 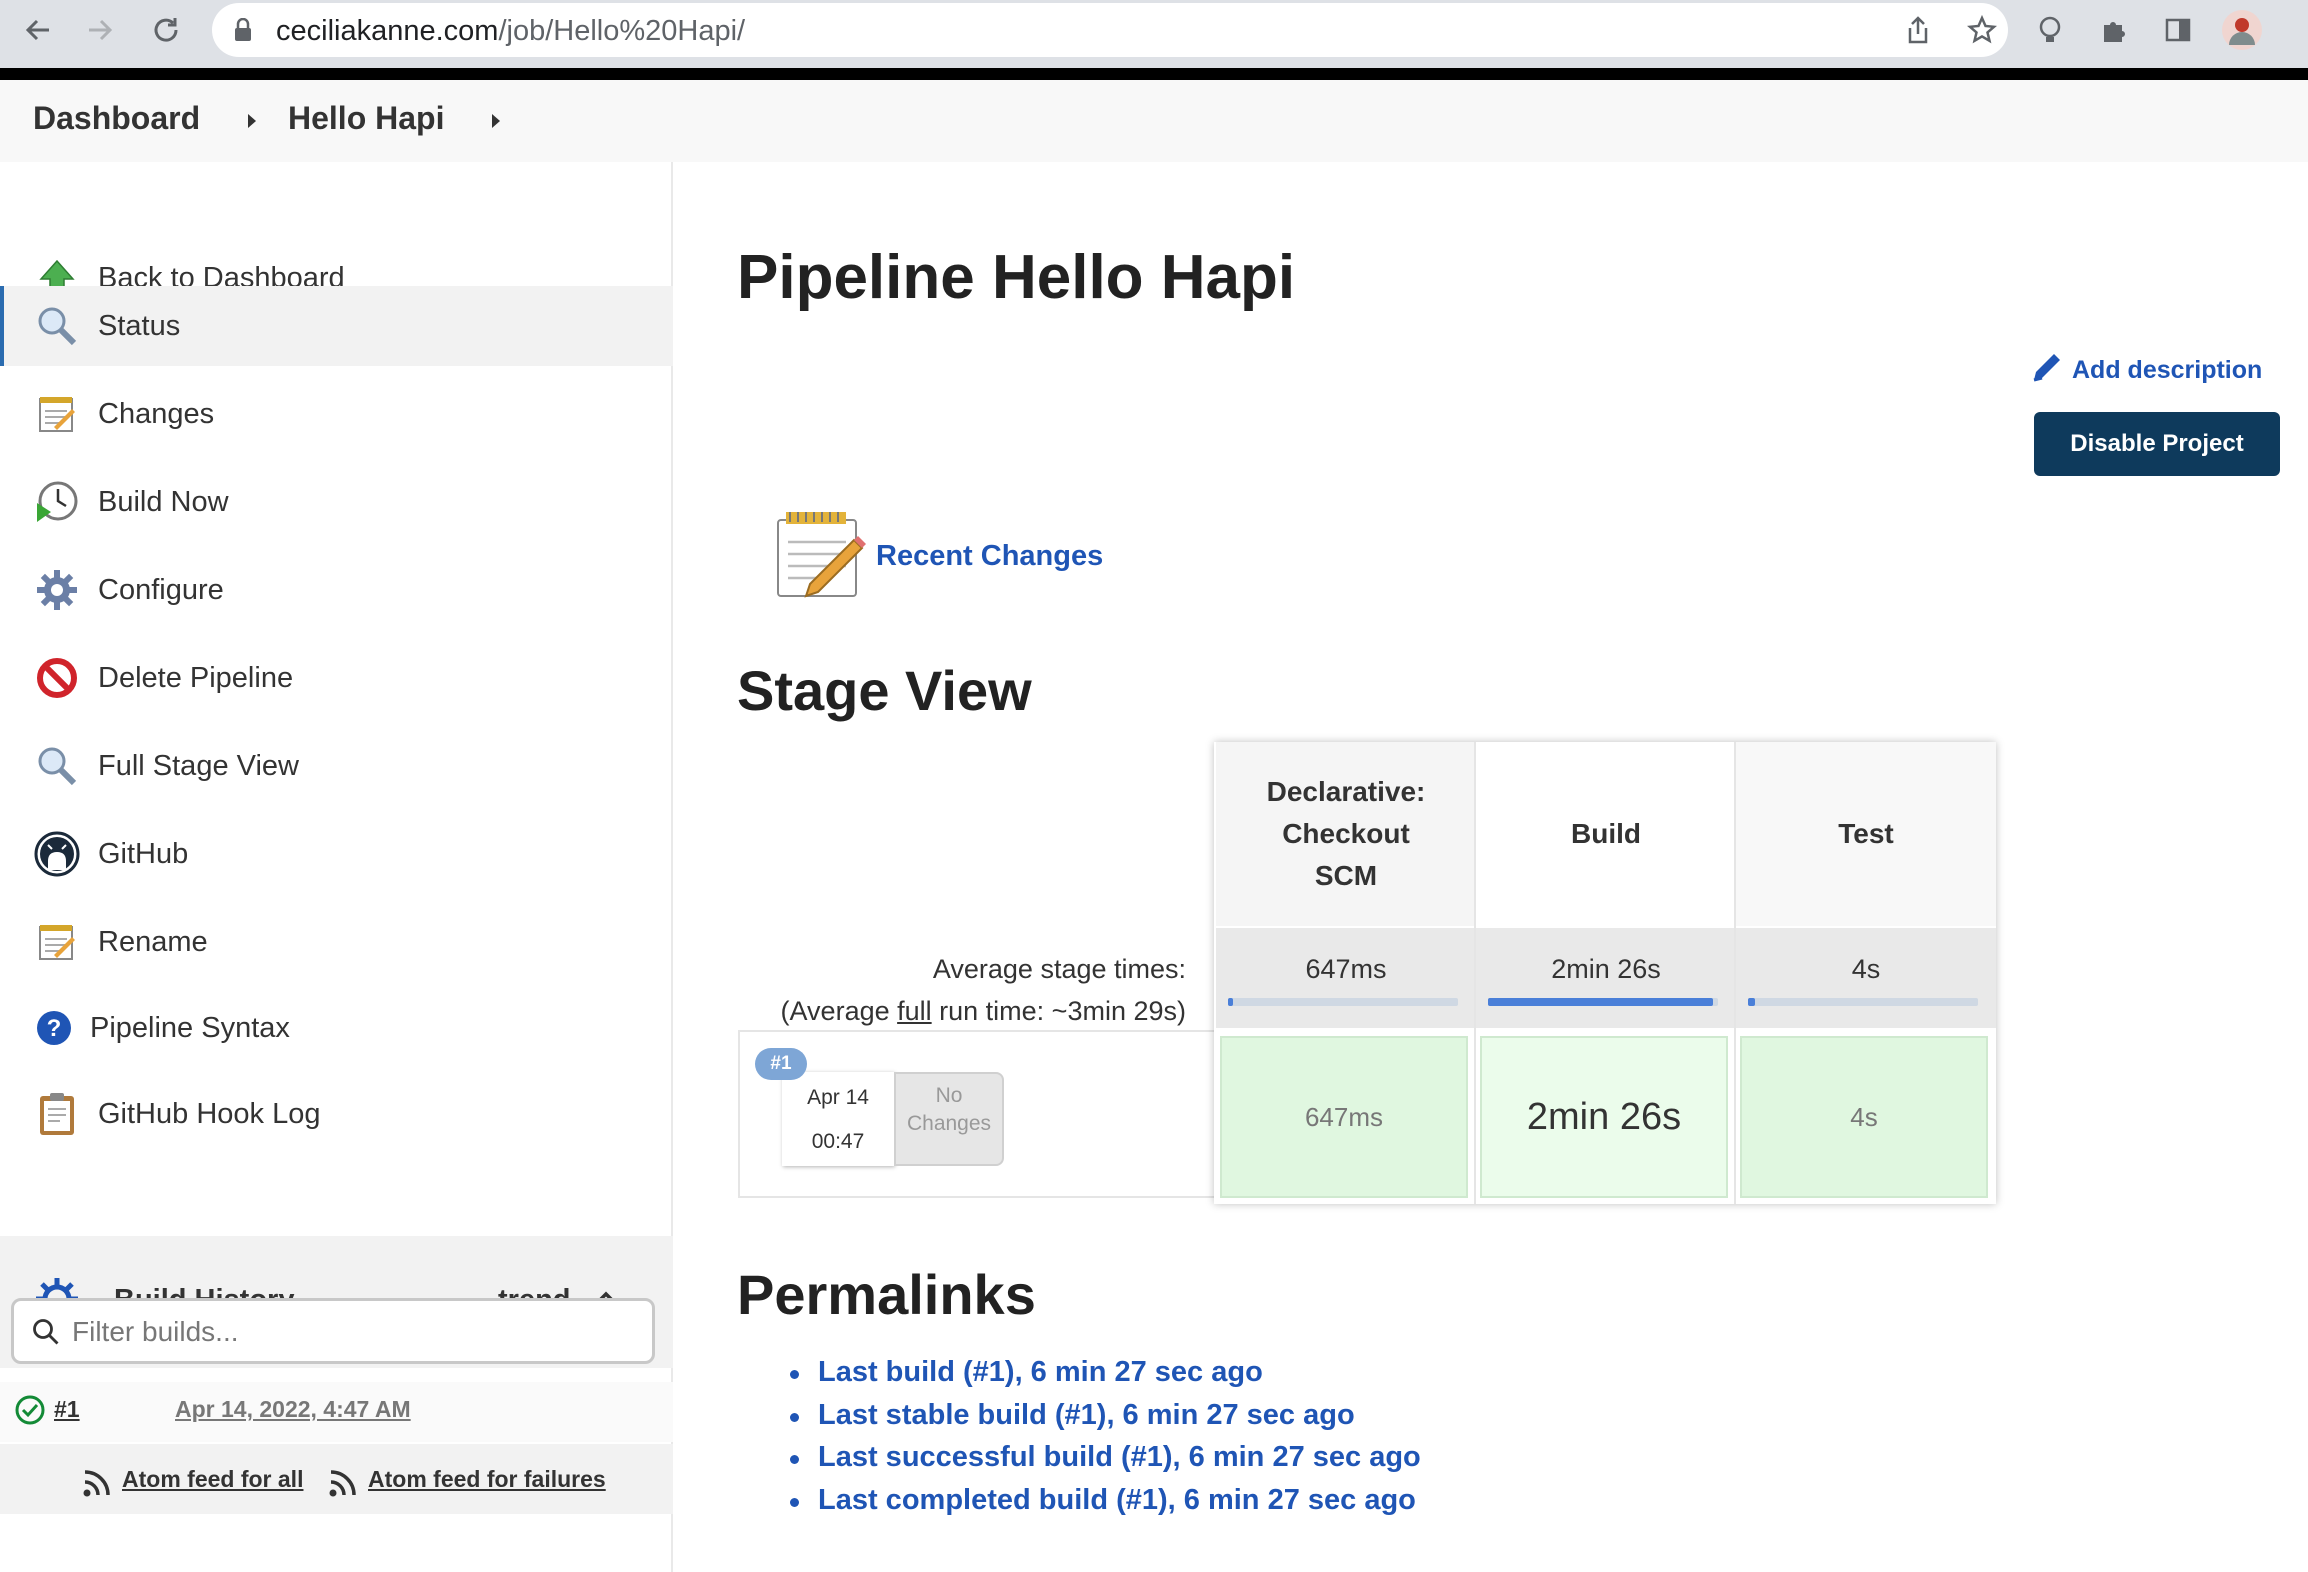 What do you see at coordinates (336, 1114) in the screenshot?
I see `sidebar-item-github-hook-log: GitHub Hook Log` at bounding box center [336, 1114].